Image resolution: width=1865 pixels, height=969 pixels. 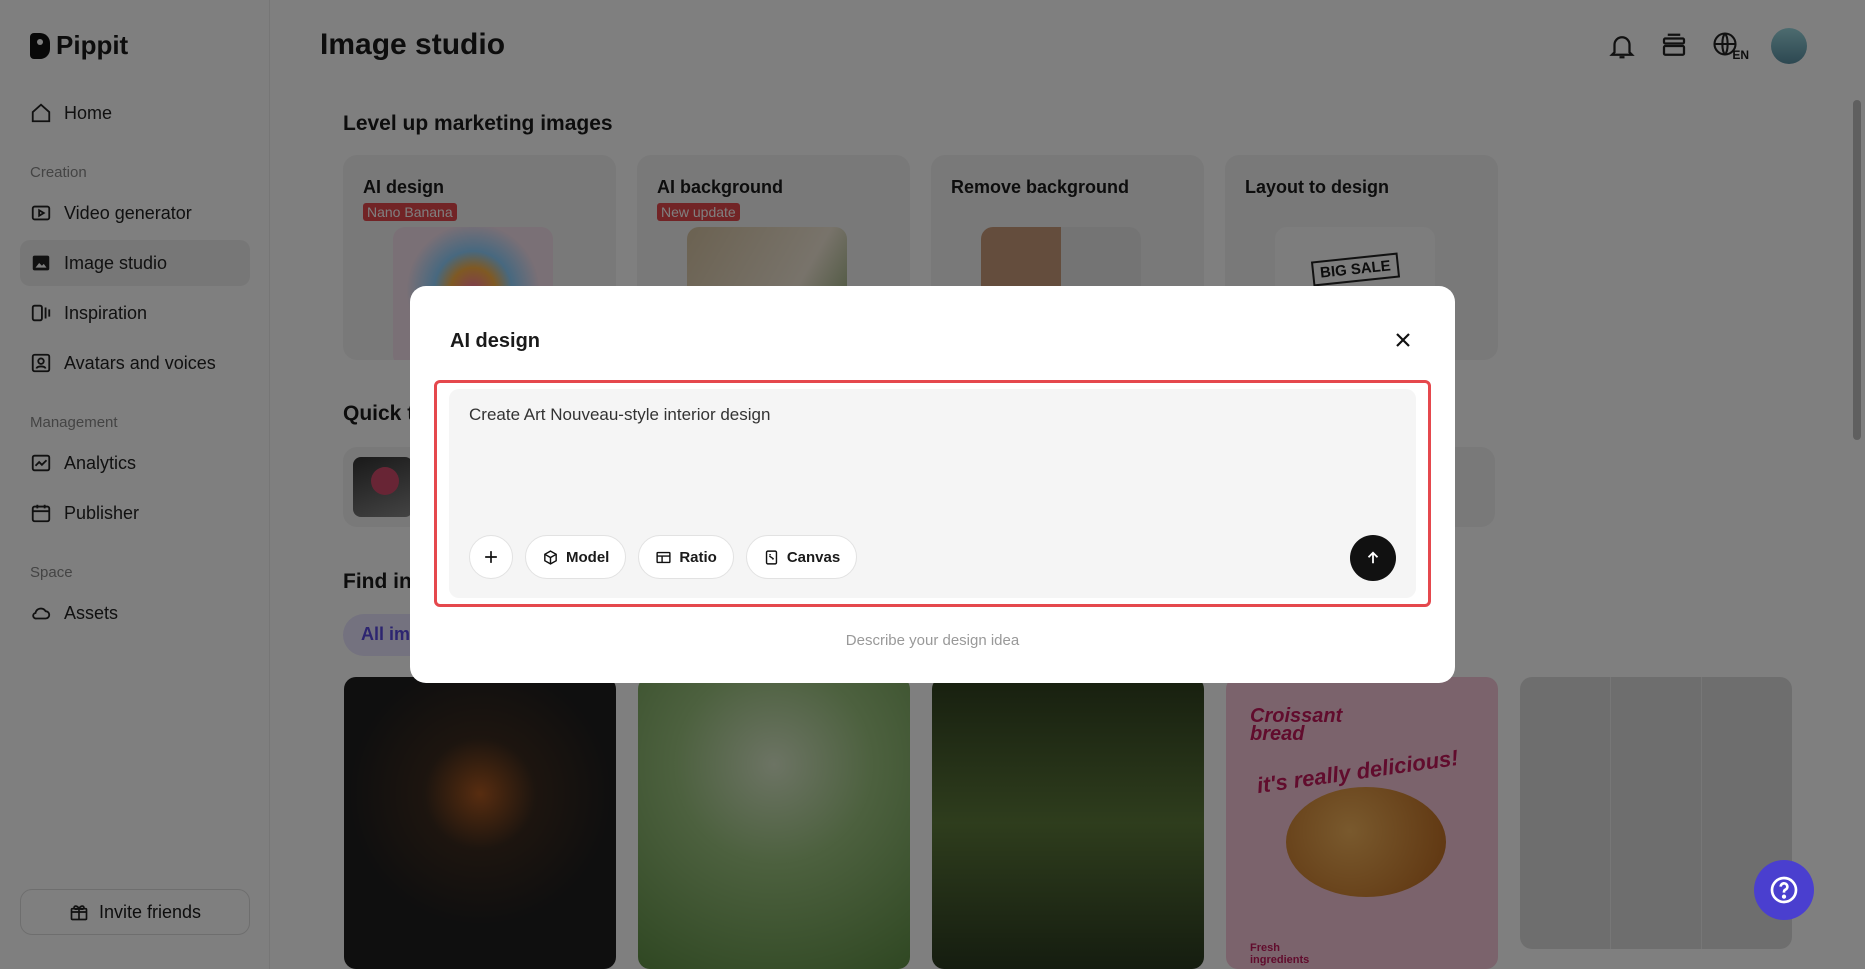 I want to click on ratio-icon, so click(x=663, y=557).